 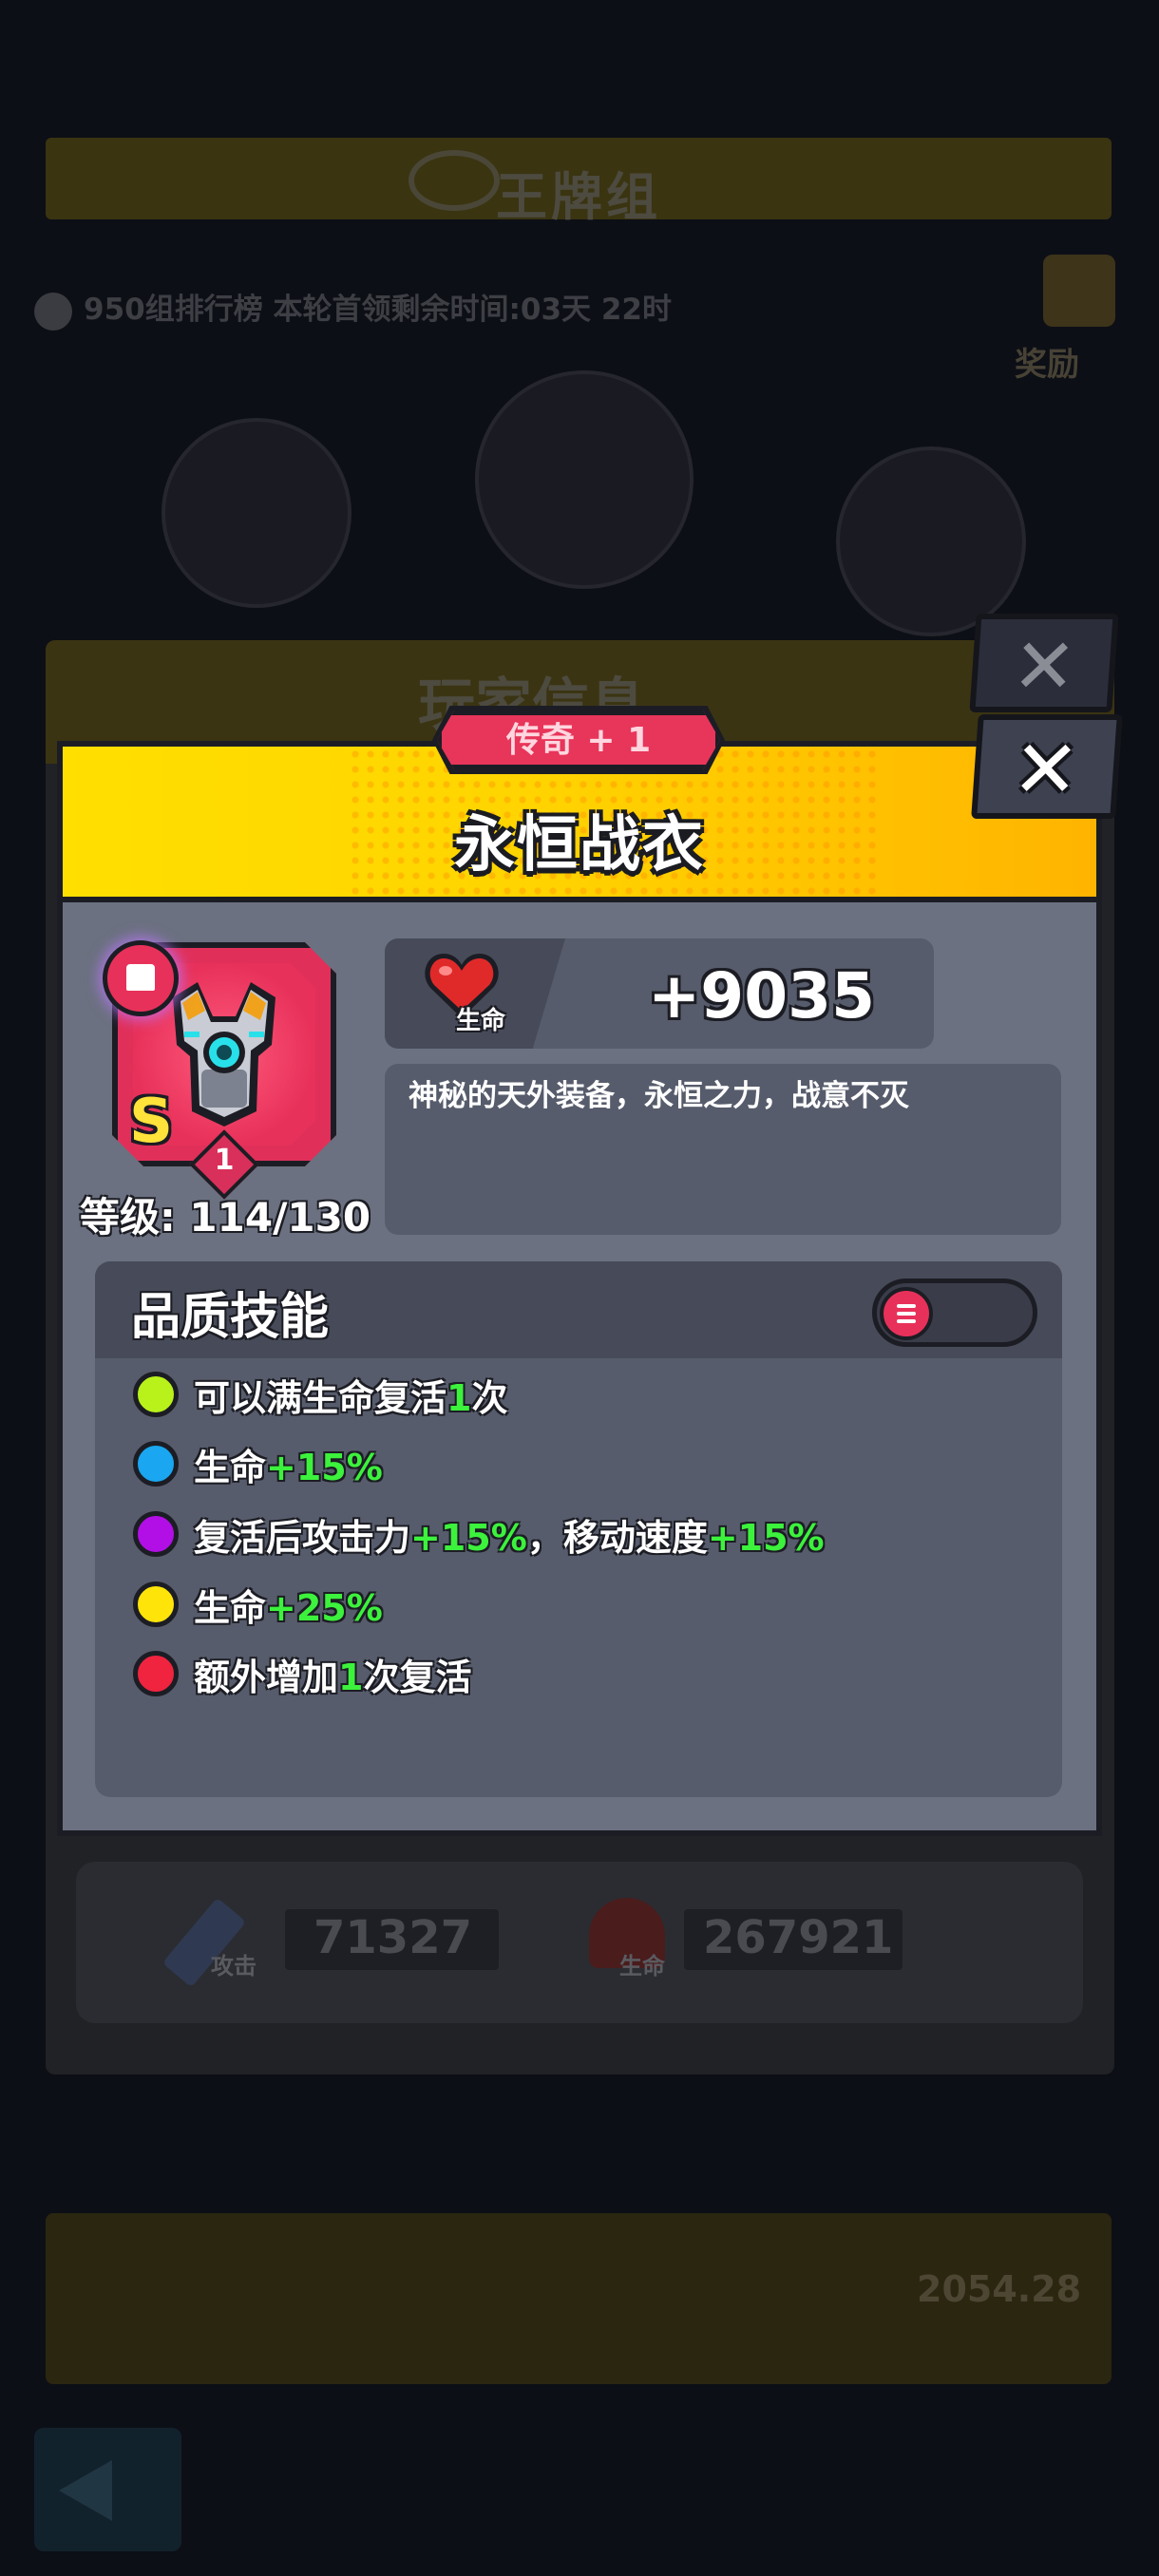 What do you see at coordinates (378, 310) in the screenshot?
I see `bg-rank-text: 950组排行榜 本轮首领剩余时间:03天 22时` at bounding box center [378, 310].